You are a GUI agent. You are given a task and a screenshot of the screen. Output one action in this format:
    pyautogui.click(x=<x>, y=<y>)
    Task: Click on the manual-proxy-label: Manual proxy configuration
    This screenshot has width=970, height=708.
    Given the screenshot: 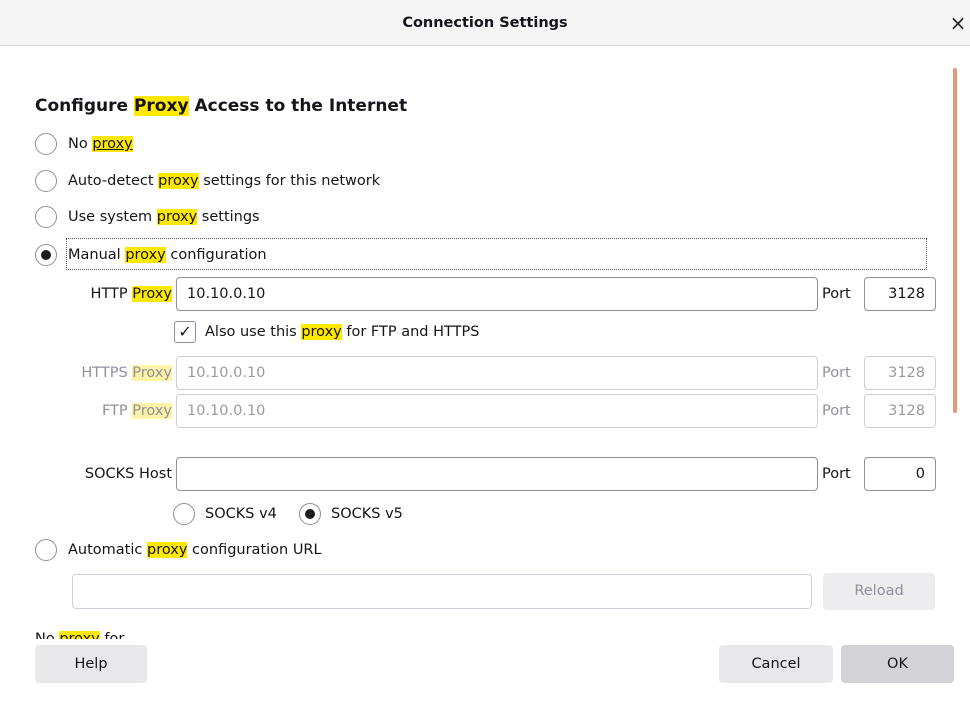 What is the action you would take?
    pyautogui.click(x=167, y=255)
    